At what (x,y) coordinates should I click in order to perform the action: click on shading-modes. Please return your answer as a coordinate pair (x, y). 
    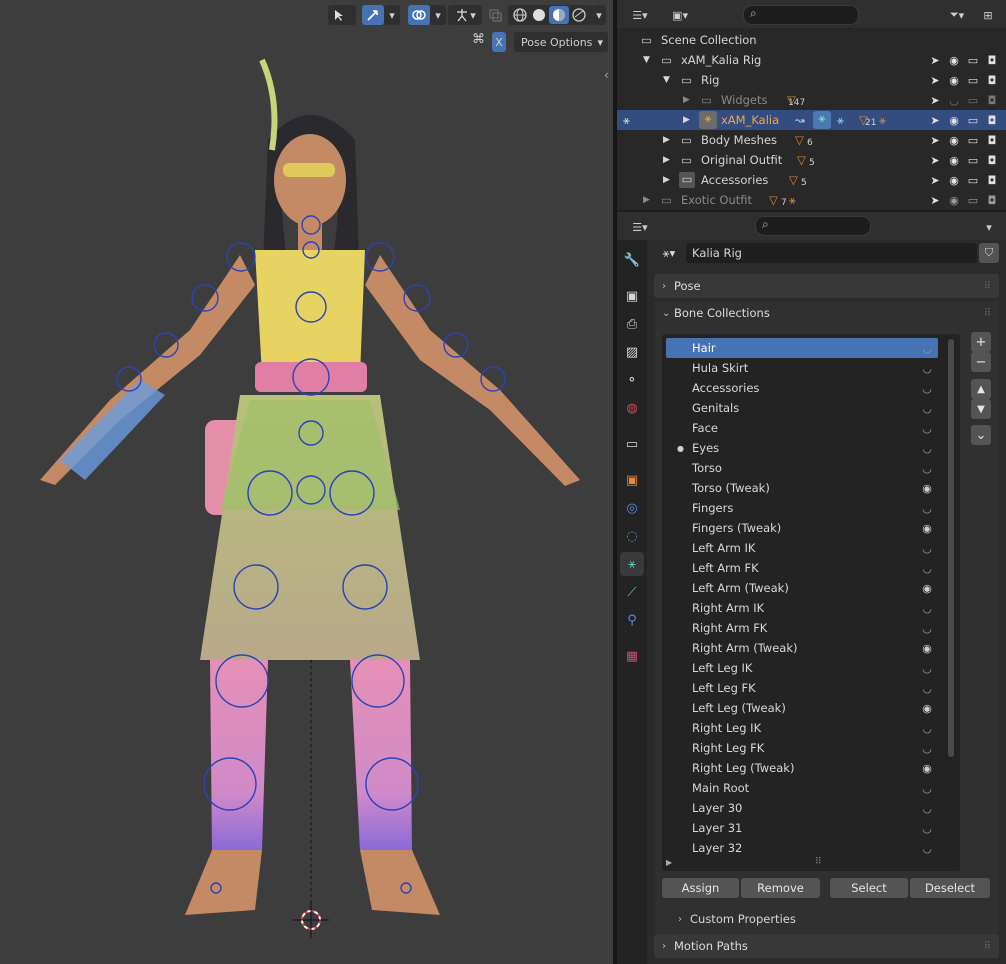
    Looking at the image, I should click on (550, 15).